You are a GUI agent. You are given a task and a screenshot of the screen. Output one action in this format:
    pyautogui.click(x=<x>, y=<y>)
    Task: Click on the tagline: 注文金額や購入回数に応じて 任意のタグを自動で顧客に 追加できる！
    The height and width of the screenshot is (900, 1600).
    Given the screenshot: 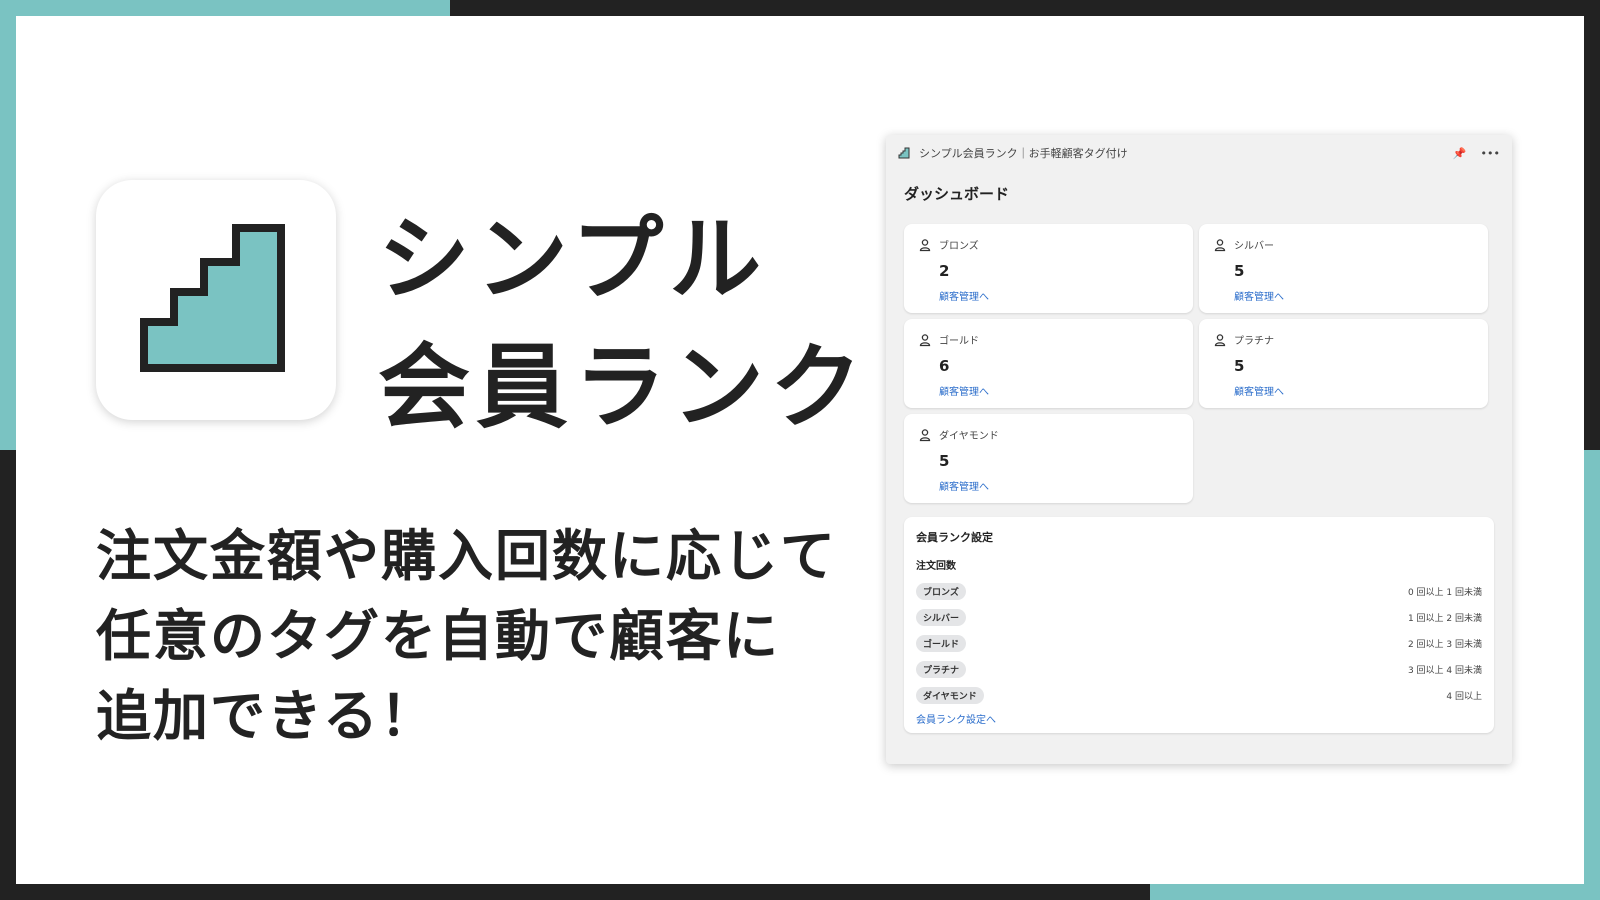 What is the action you would take?
    pyautogui.click(x=466, y=636)
    